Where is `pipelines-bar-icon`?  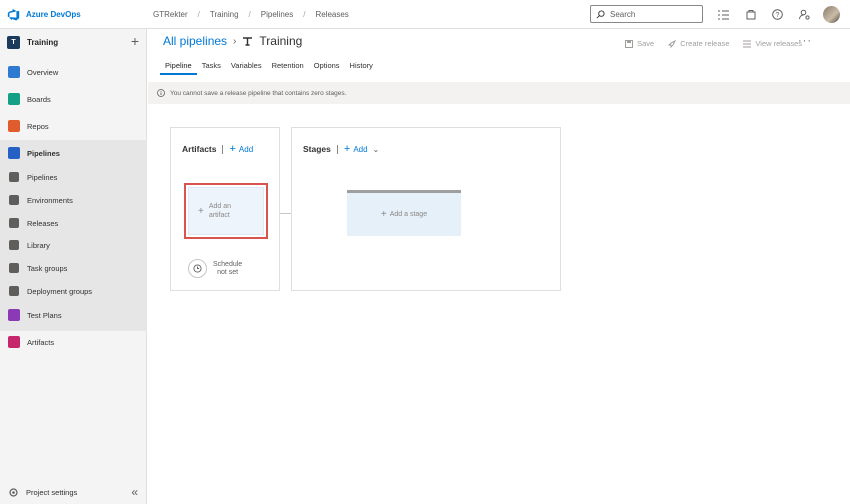
pipelines-bar-icon is located at coordinates (14, 177).